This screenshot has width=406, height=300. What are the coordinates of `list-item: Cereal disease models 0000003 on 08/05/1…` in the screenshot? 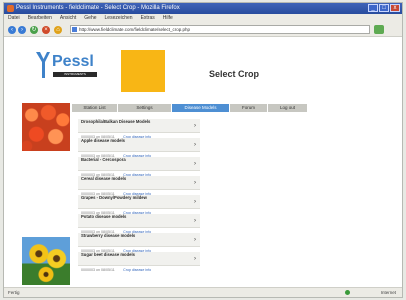 It's located at (139, 186).